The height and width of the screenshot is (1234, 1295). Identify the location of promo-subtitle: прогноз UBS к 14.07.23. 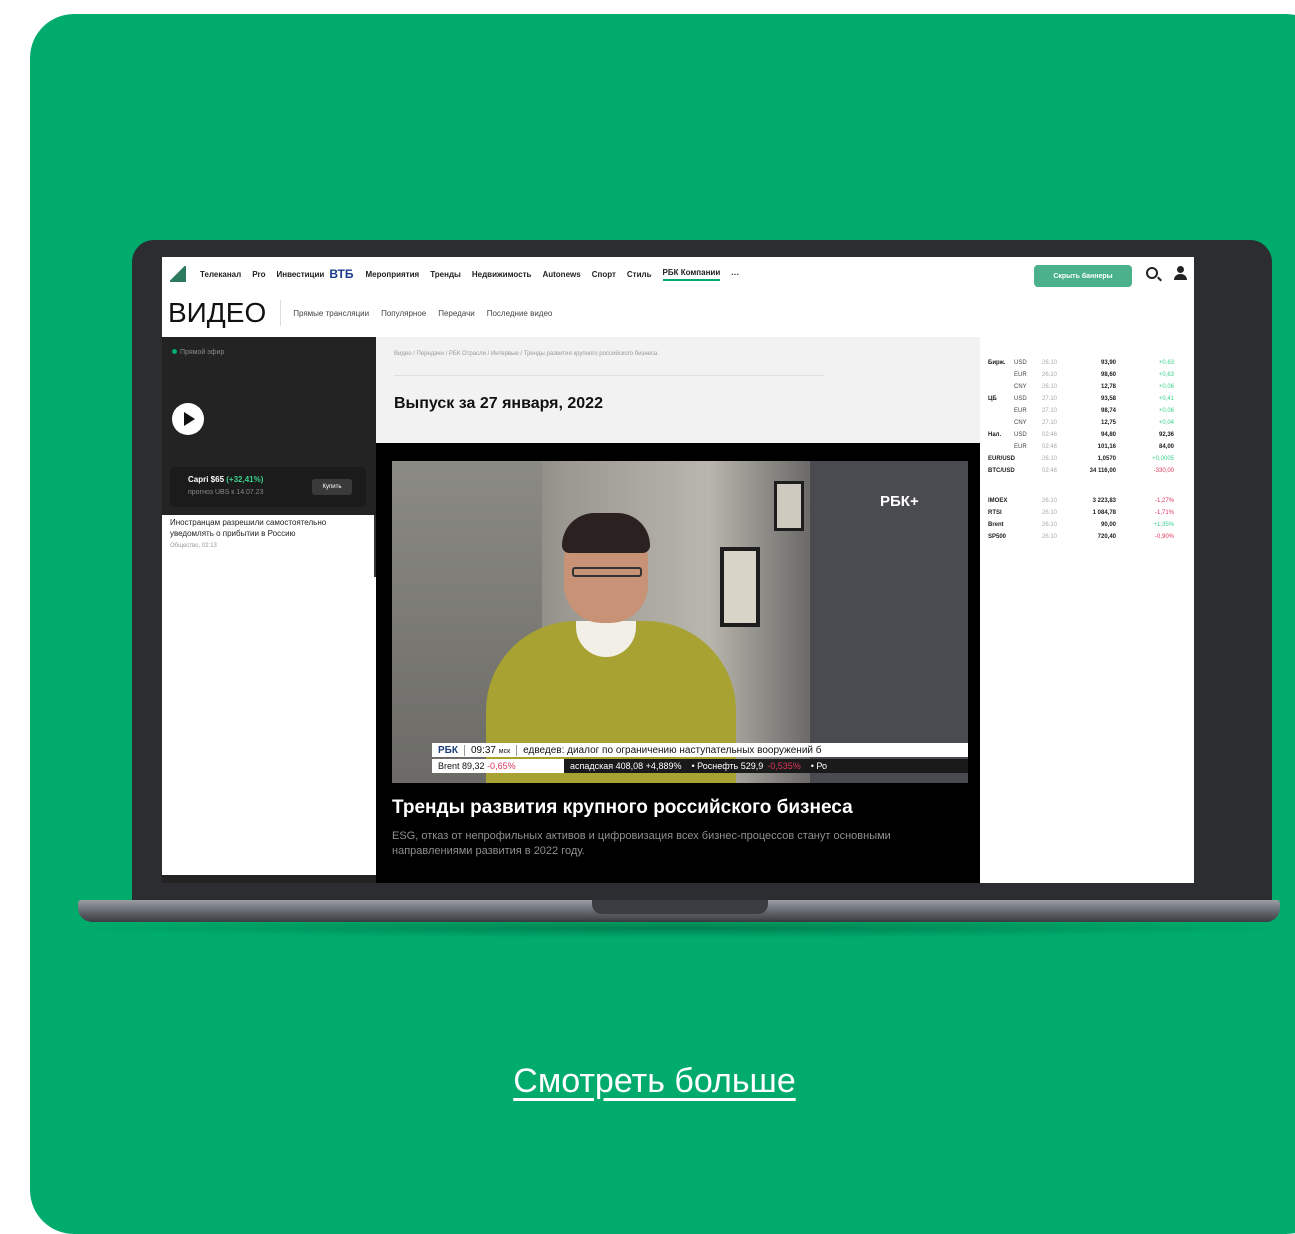
(226, 492).